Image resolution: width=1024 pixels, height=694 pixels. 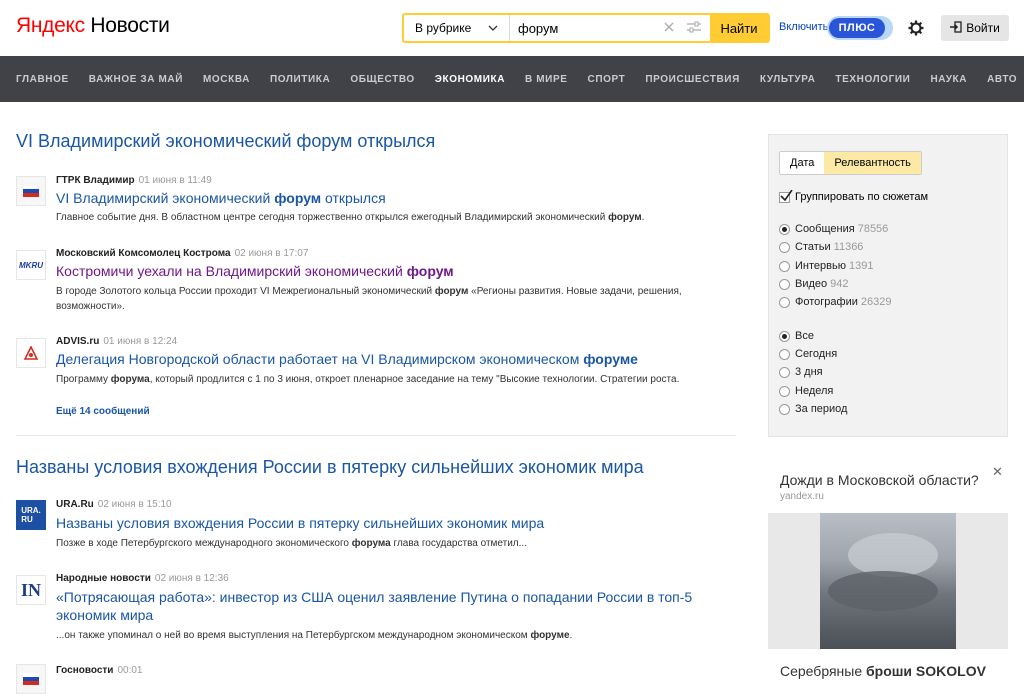 I want to click on period-label: Сегодня, so click(x=816, y=354).